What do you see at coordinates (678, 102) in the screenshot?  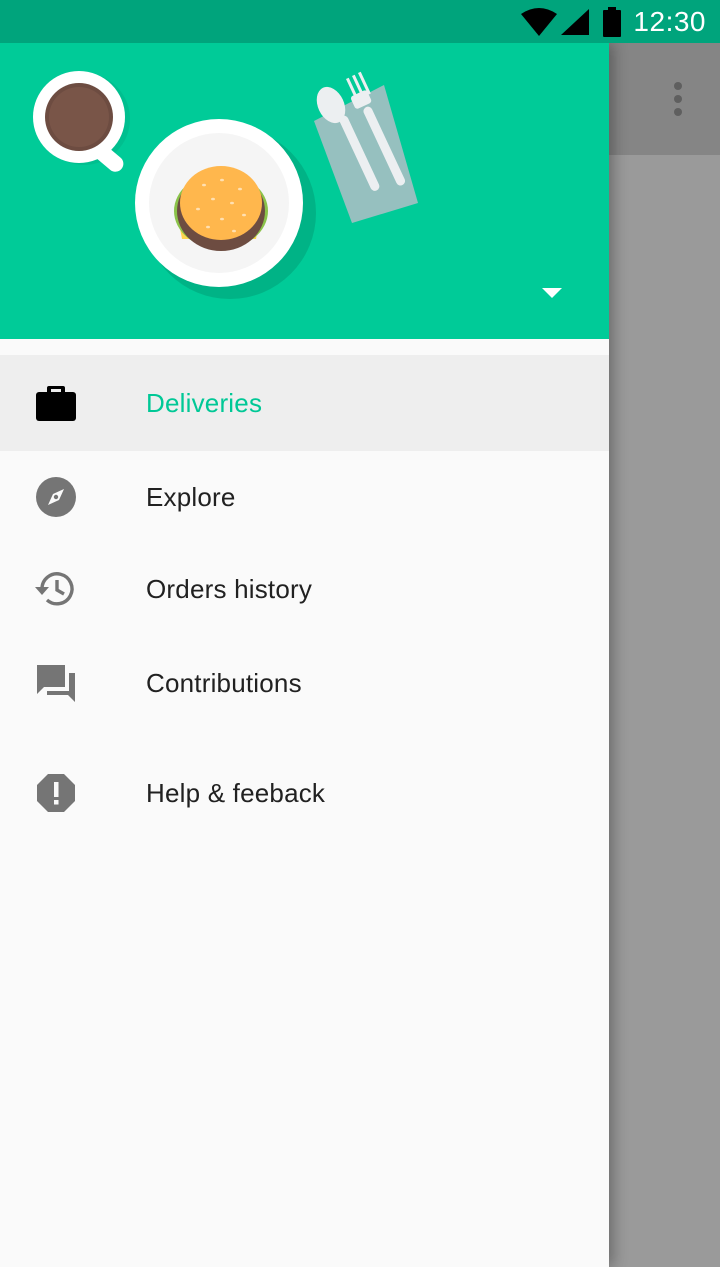 I see `overflow-menu-icon` at bounding box center [678, 102].